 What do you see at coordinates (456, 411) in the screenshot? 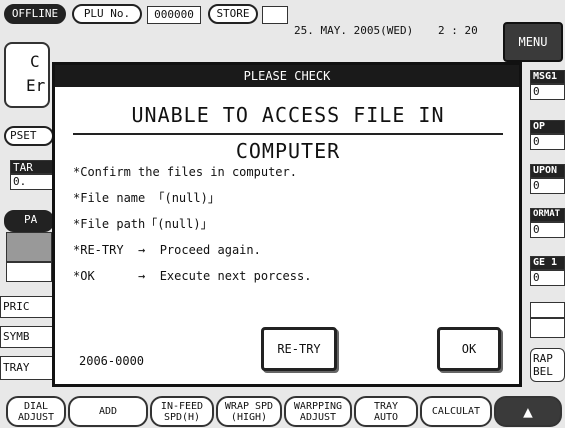
I see `calculat-button: CALCULAT` at bounding box center [456, 411].